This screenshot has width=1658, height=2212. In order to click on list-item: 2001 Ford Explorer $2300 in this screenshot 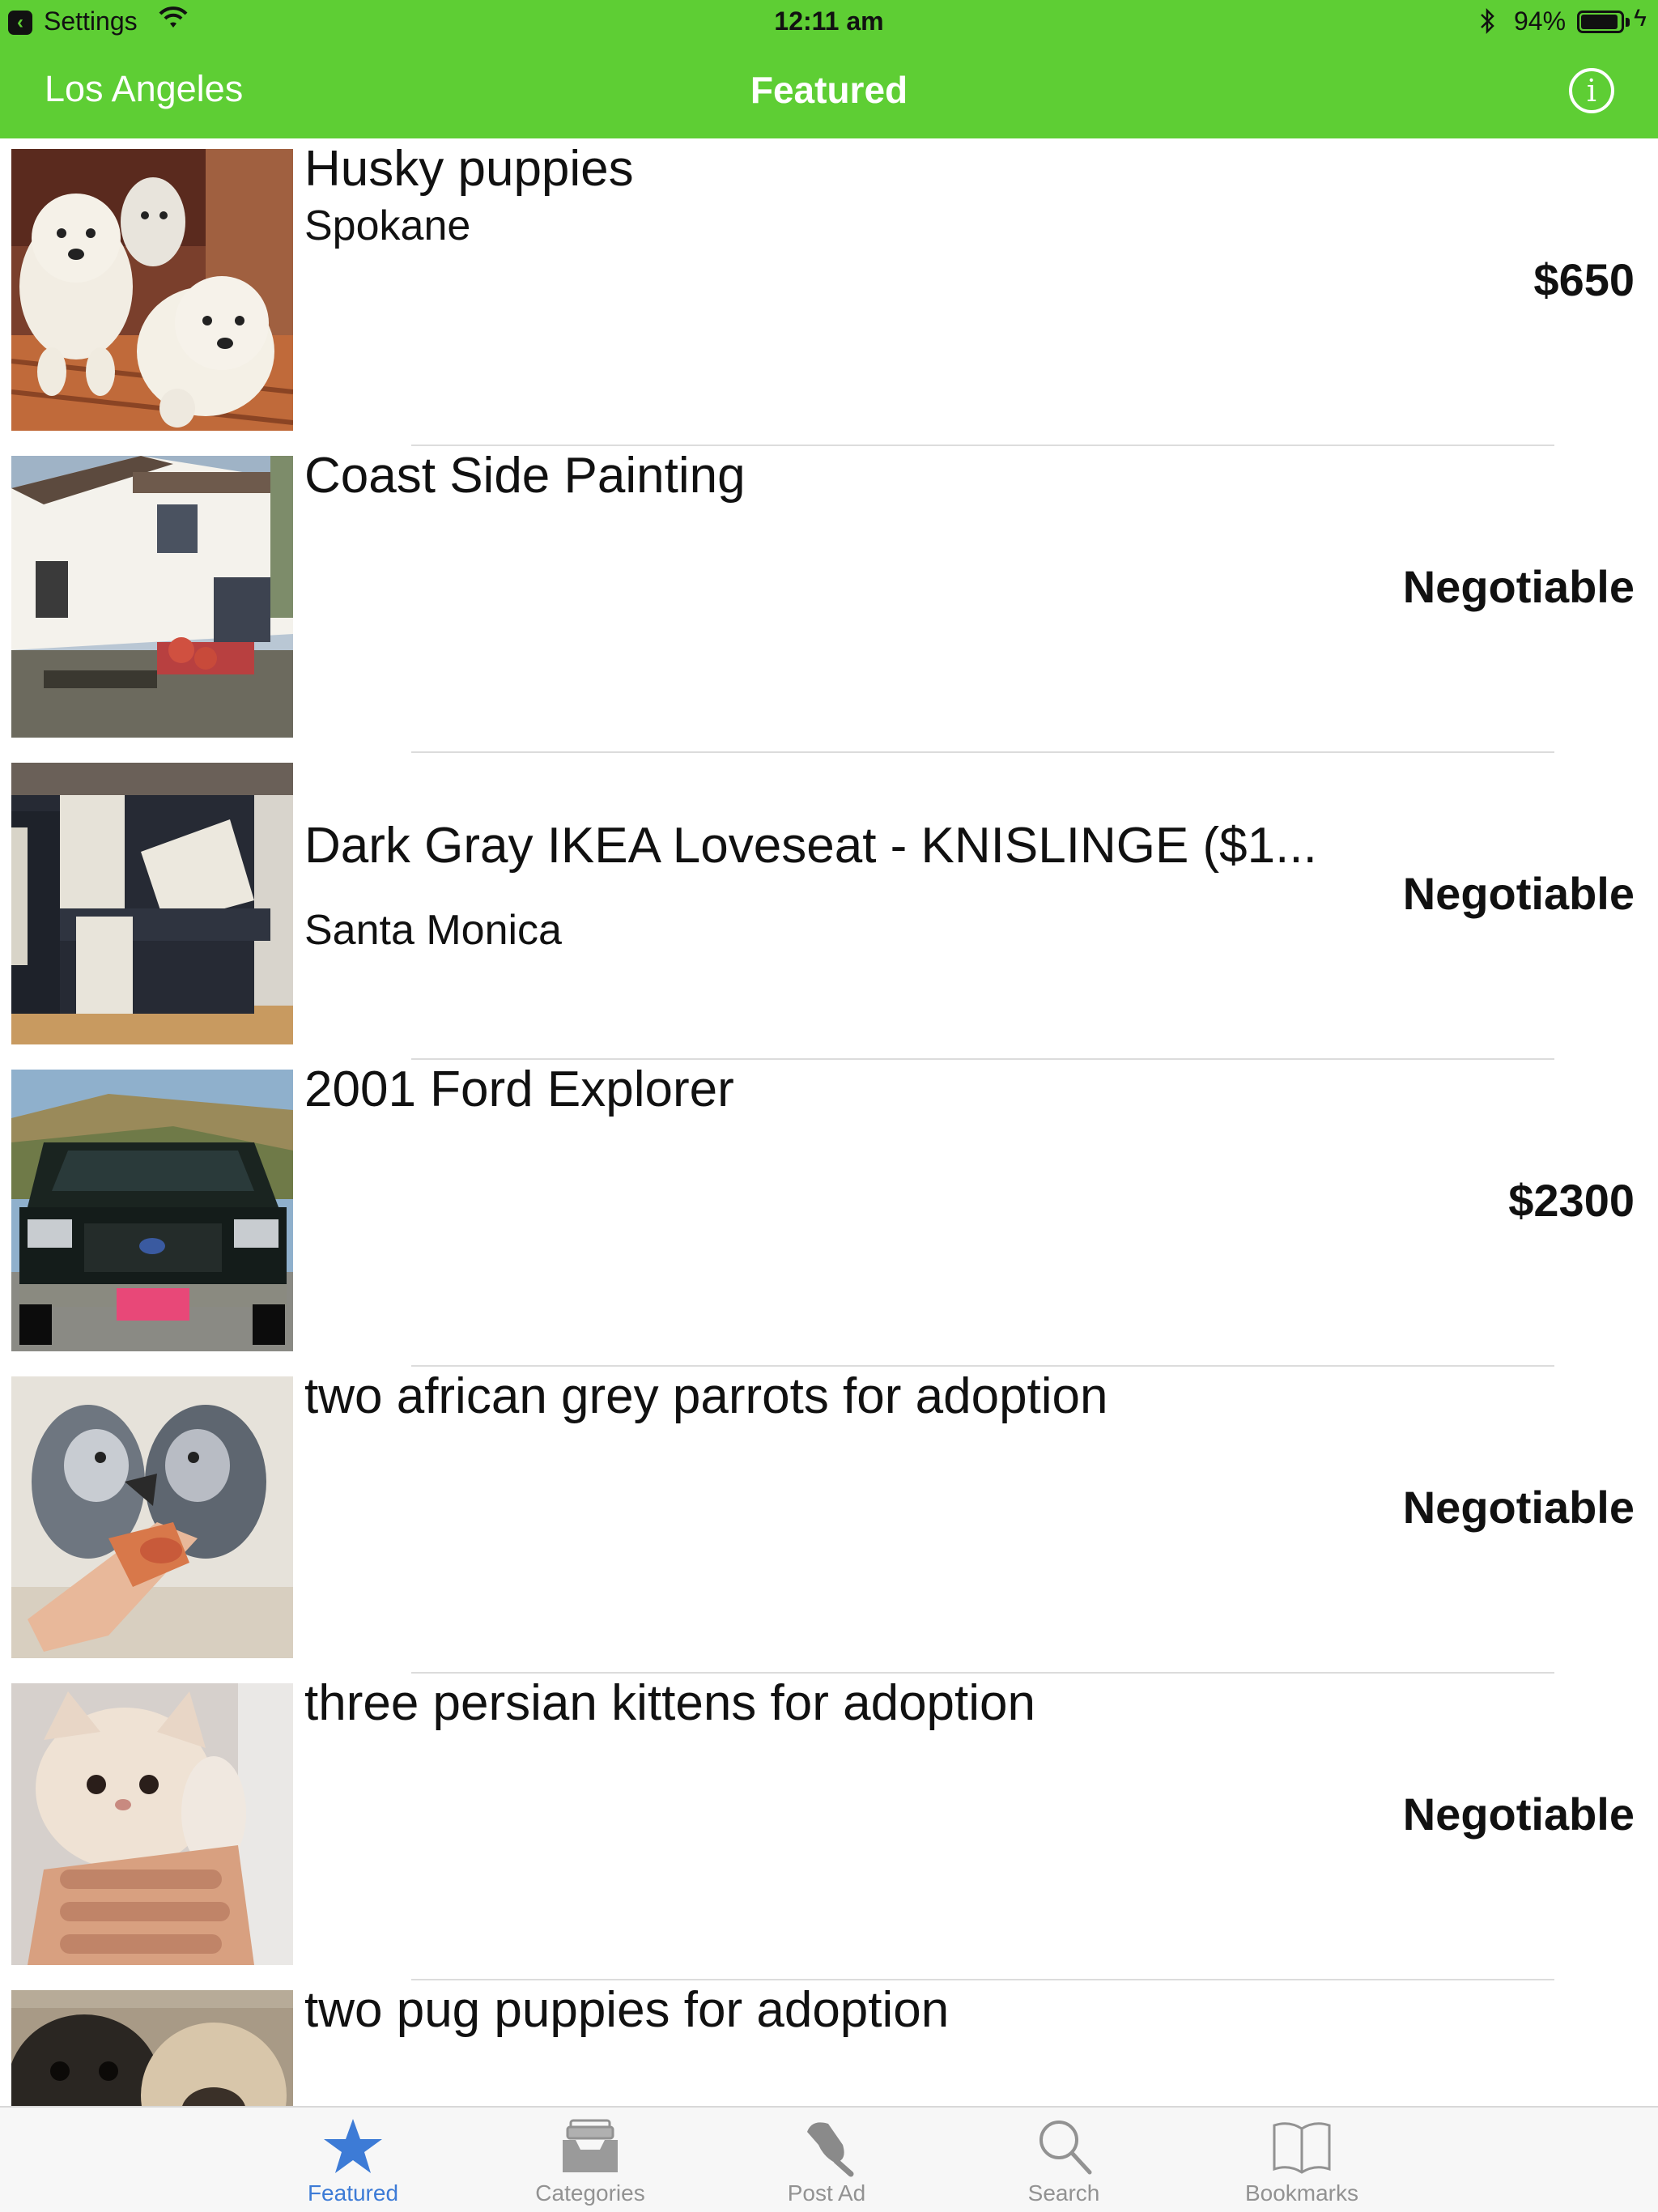, I will do `click(829, 1213)`.